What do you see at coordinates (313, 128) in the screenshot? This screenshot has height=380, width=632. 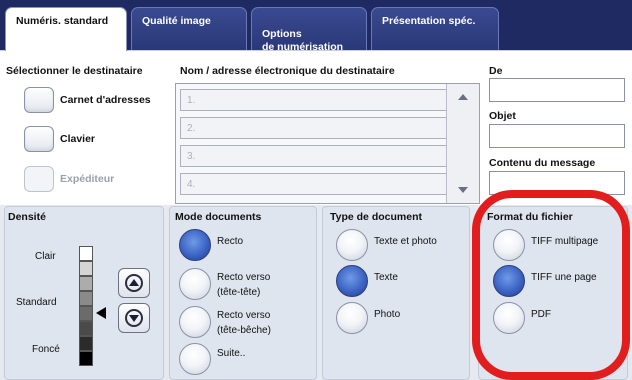 I see `recipient-row: 2.` at bounding box center [313, 128].